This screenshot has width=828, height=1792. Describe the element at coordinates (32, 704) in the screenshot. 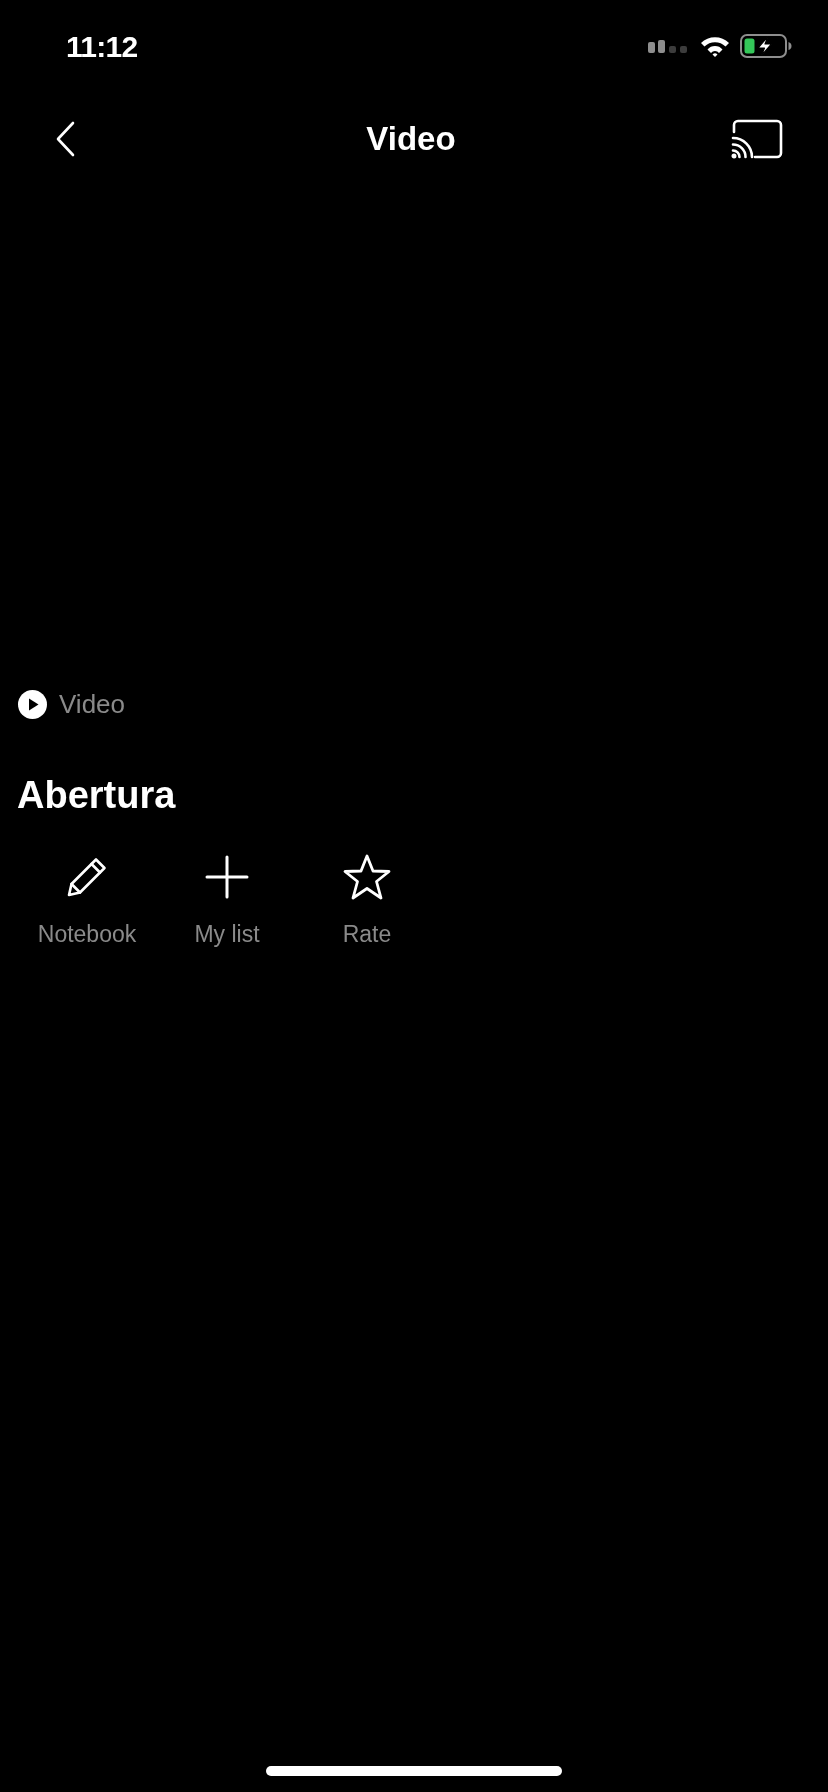

I see `play-circle-icon` at that location.